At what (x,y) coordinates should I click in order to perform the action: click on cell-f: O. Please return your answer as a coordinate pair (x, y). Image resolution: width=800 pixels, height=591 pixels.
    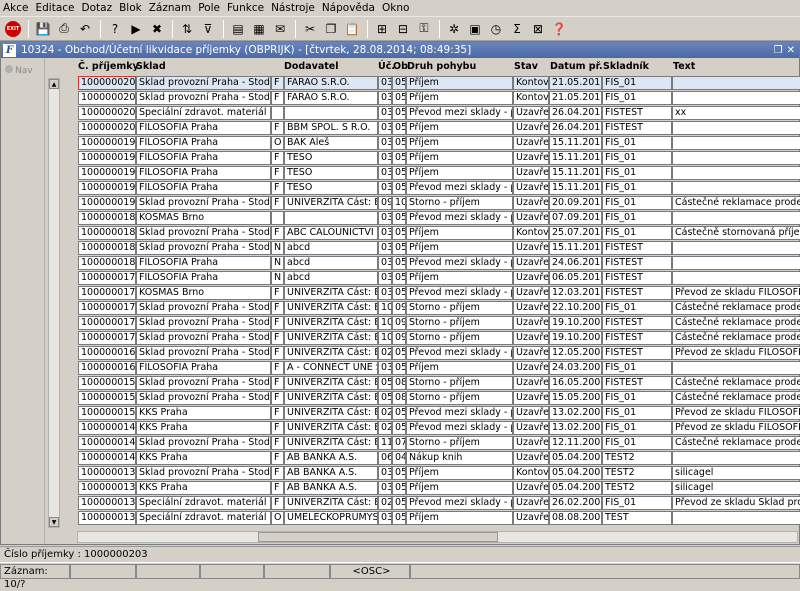
    Looking at the image, I should click on (277, 143).